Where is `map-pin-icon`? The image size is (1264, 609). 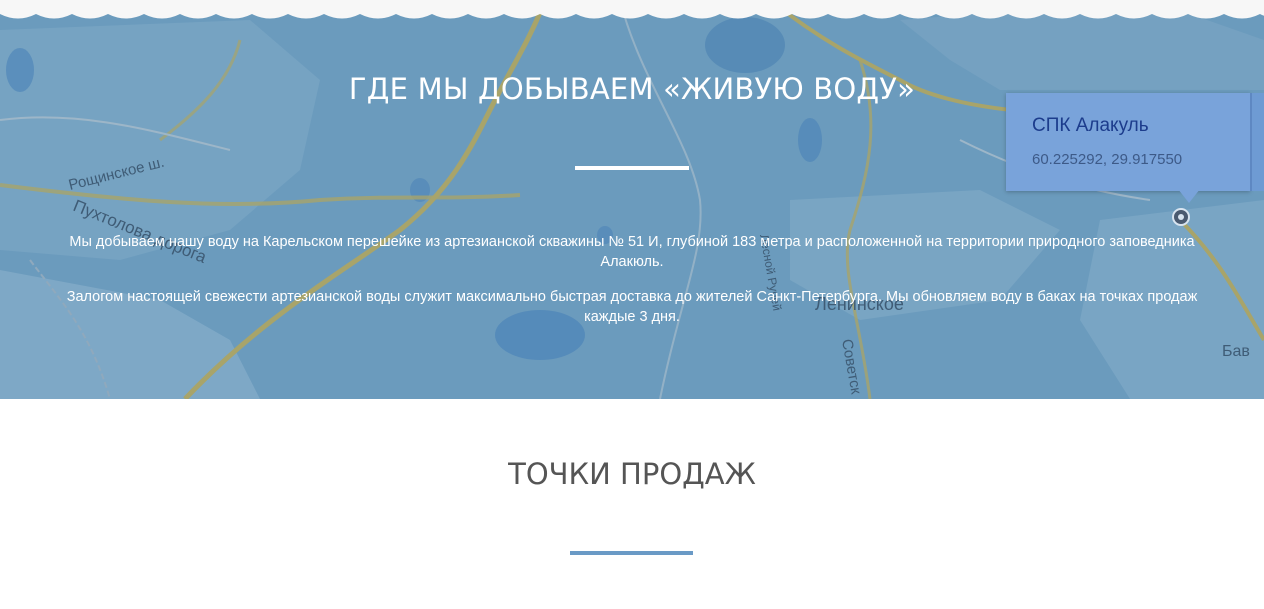
map-pin-icon is located at coordinates (1181, 217).